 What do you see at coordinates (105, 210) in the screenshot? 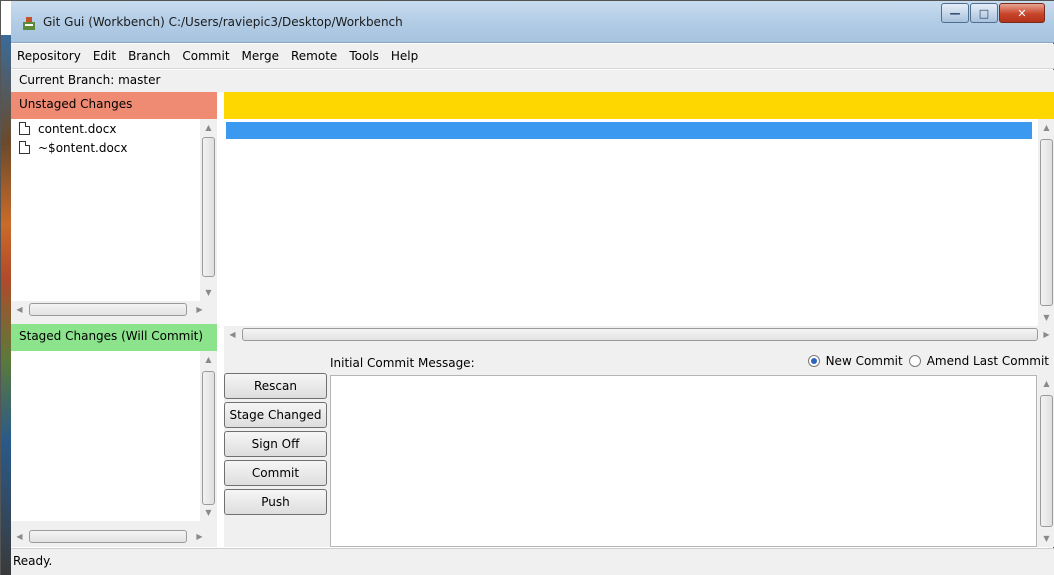
I see `unstaged-file-list: content.docx ~$ontent.docx` at bounding box center [105, 210].